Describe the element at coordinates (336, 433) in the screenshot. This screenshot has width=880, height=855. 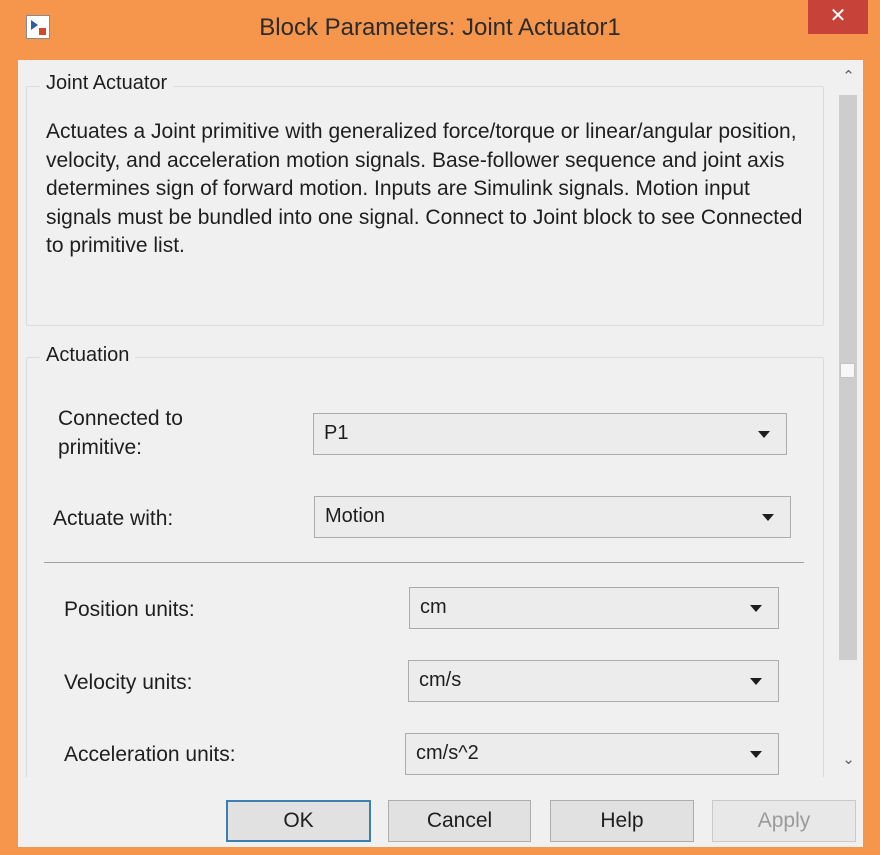
I see `connected-to-primitive-value: P1` at that location.